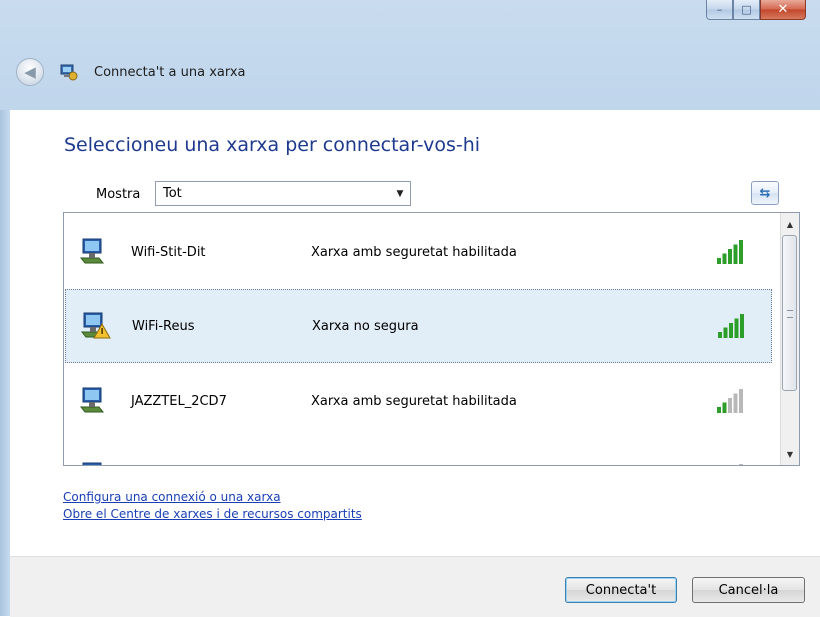 Image resolution: width=820 pixels, height=617 pixels. I want to click on back-arrow-icon: ◀, so click(30, 72).